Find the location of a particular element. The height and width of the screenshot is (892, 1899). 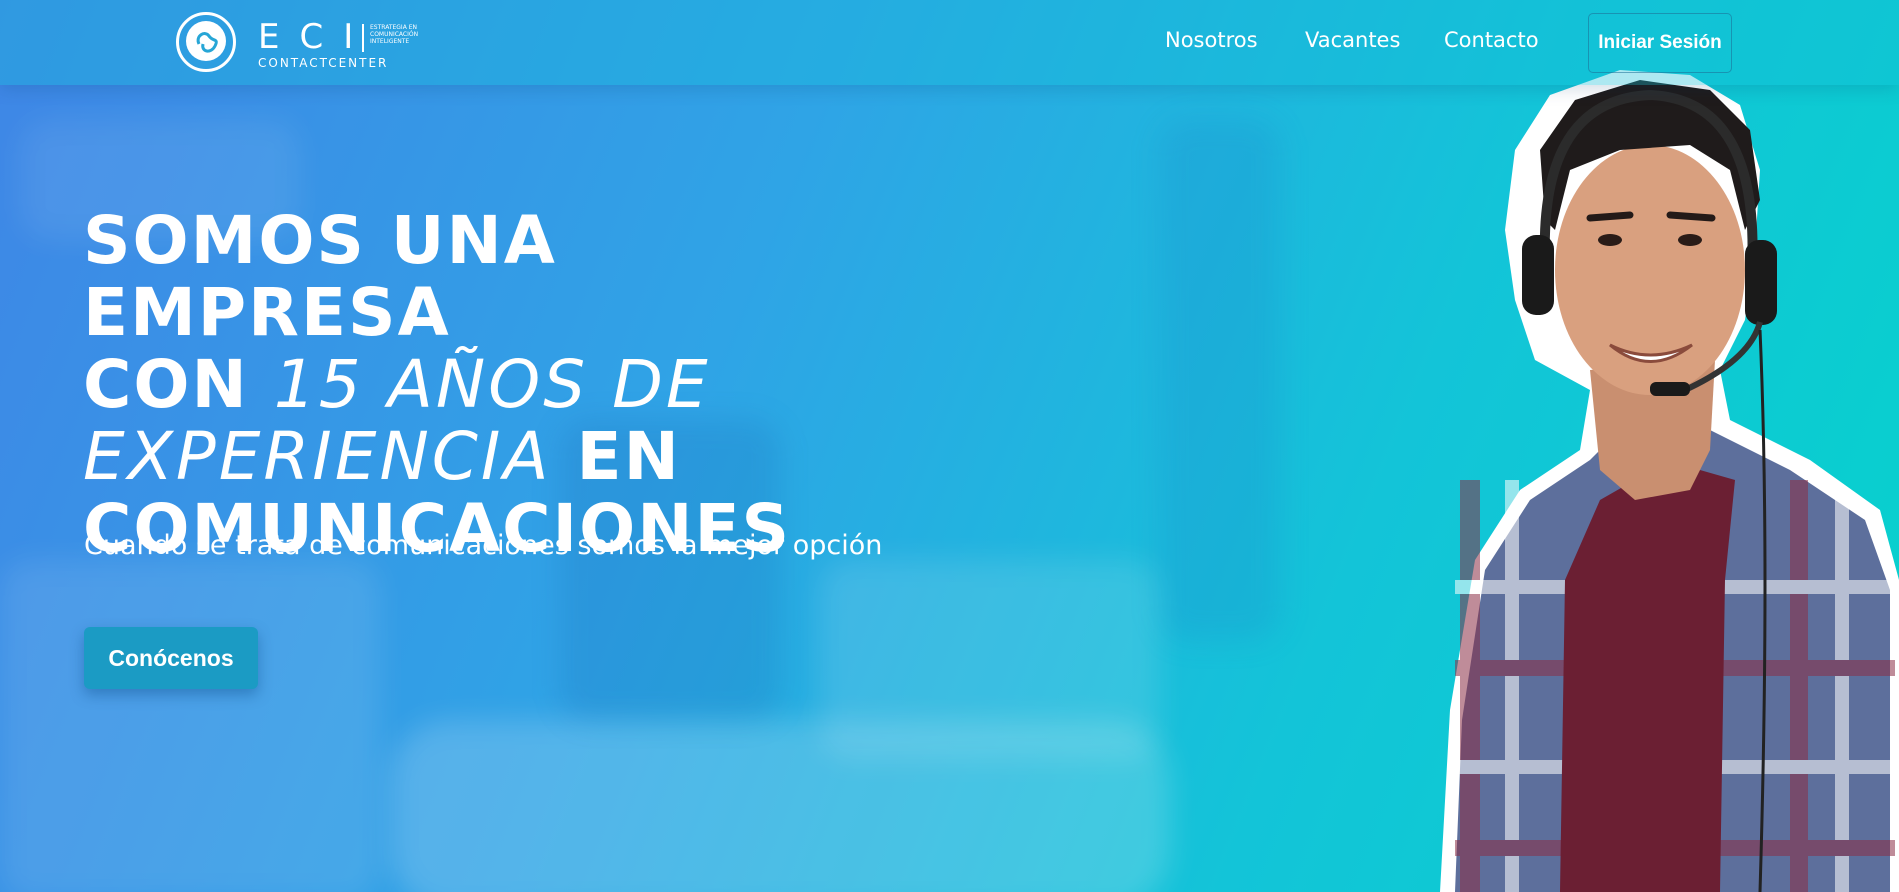

headline-line-1: SOMOS UNA EMPRESA is located at coordinates (320, 276).